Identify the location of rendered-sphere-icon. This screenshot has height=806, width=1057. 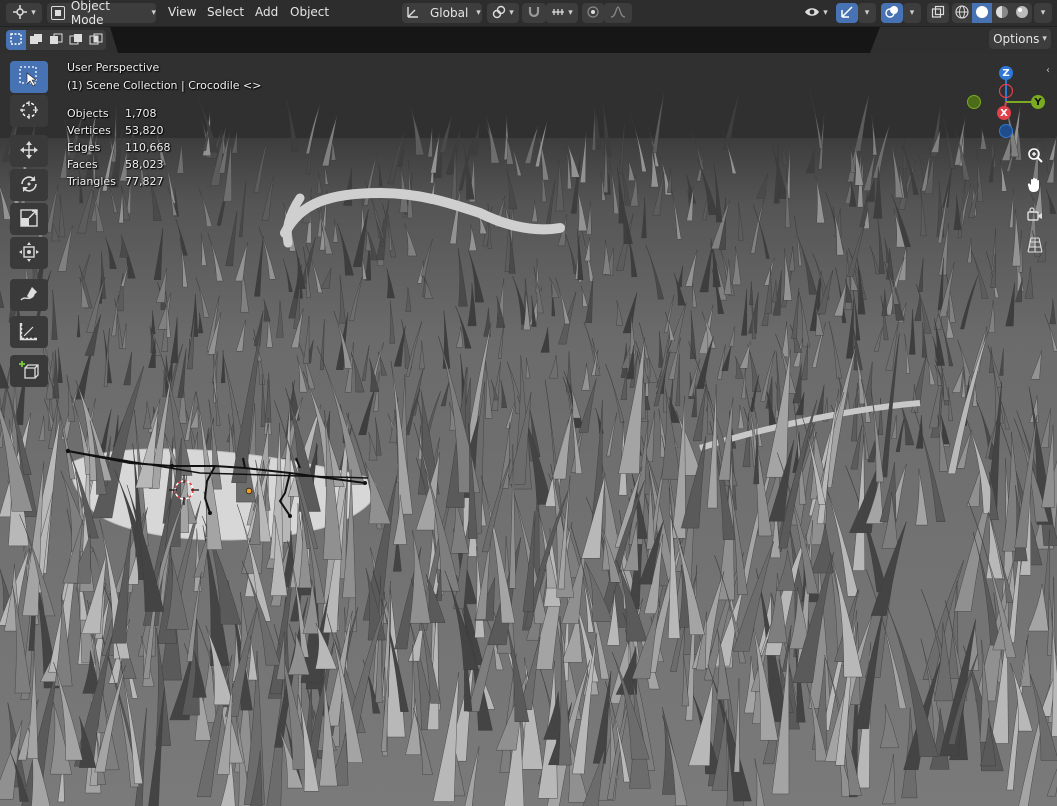
(1022, 13).